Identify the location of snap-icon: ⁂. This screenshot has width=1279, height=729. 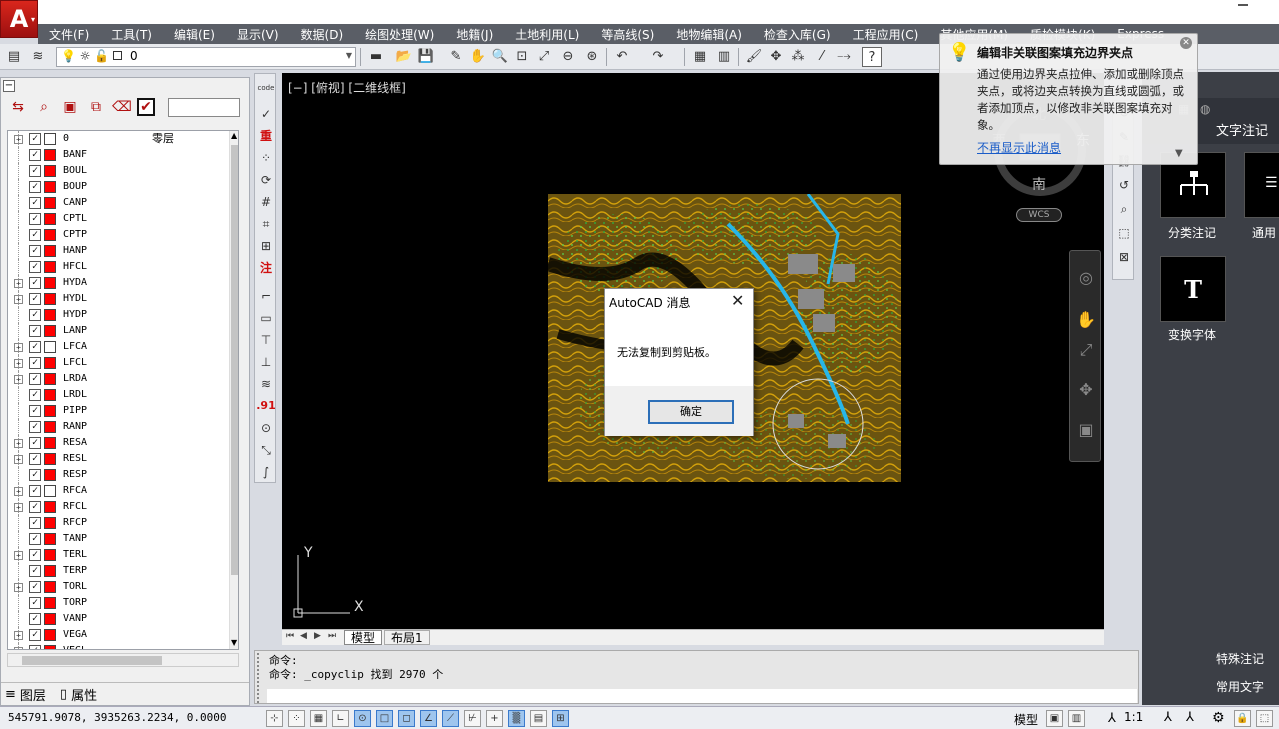
(798, 57).